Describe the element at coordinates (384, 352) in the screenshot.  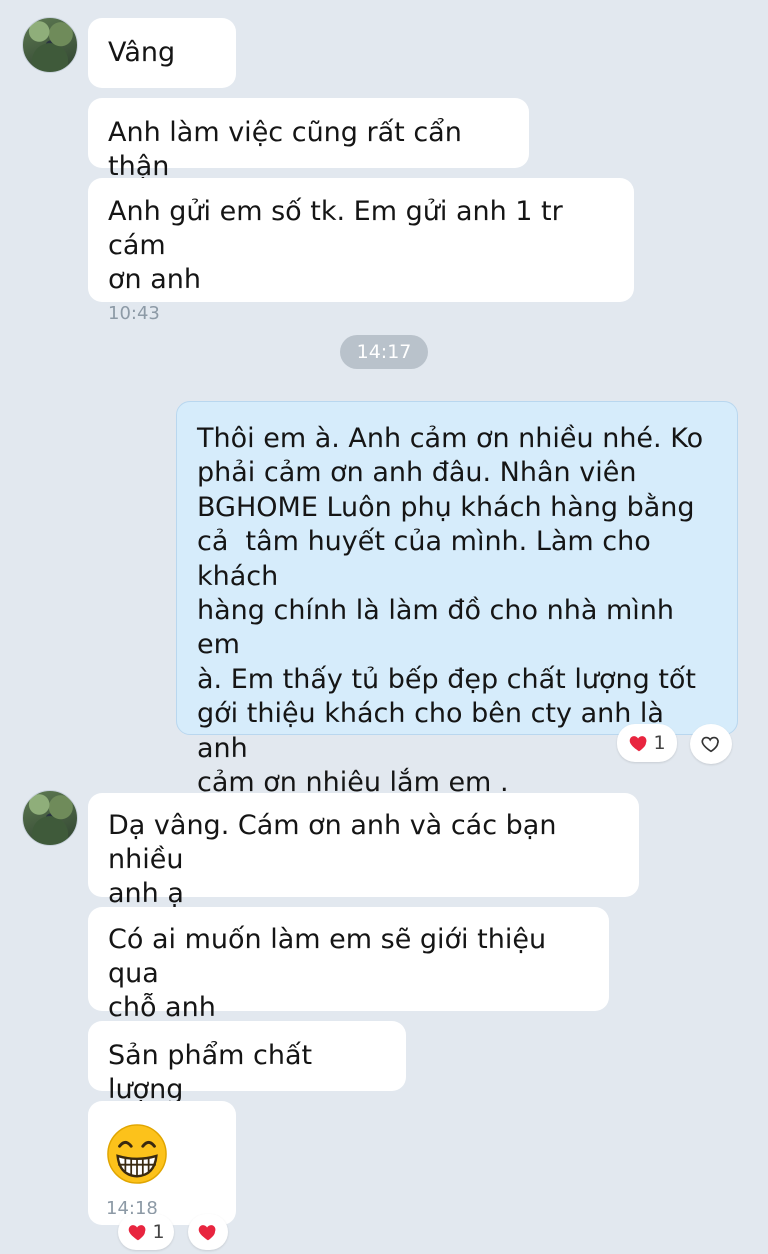
I see `time-divider: 14:17` at that location.